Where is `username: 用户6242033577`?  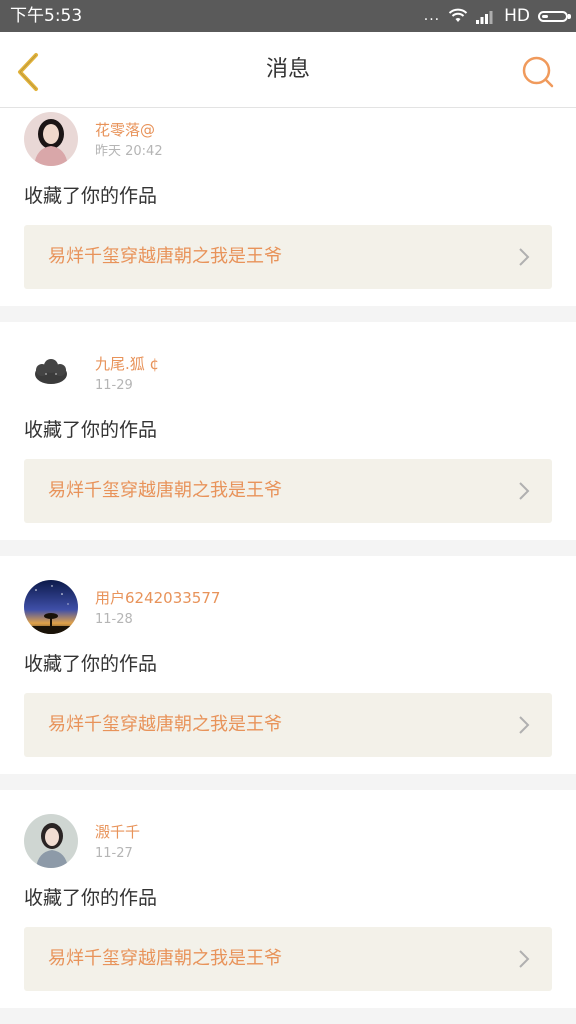 username: 用户6242033577 is located at coordinates (157, 598).